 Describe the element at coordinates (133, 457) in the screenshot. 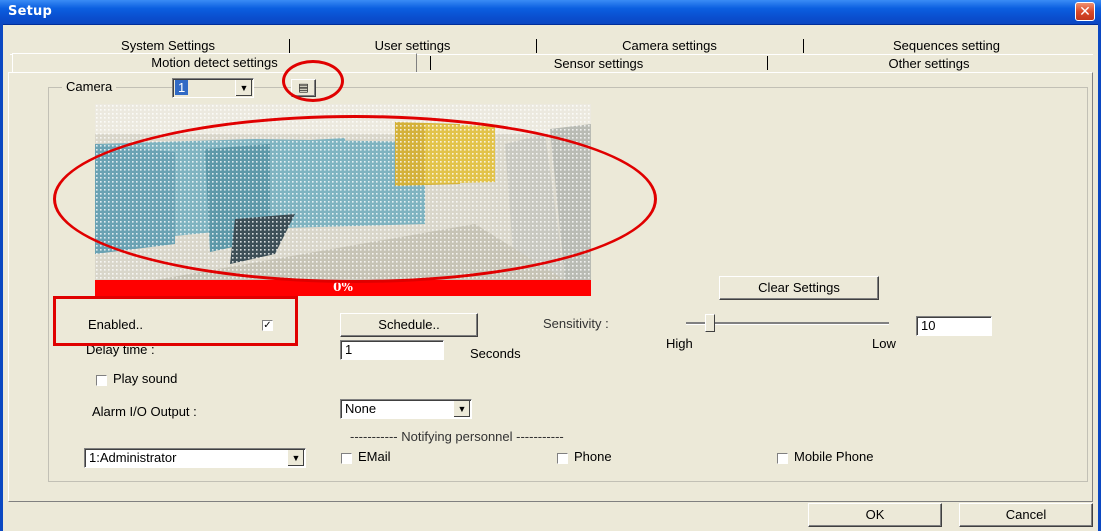

I see `notify-user-value: 1:Administrator` at that location.